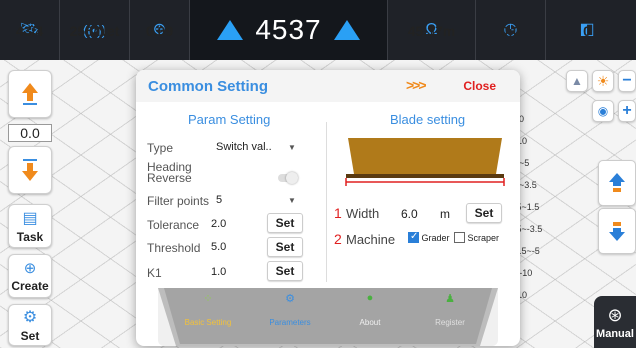 The width and height of the screenshot is (636, 348). I want to click on info-icon: ●, so click(370, 298).